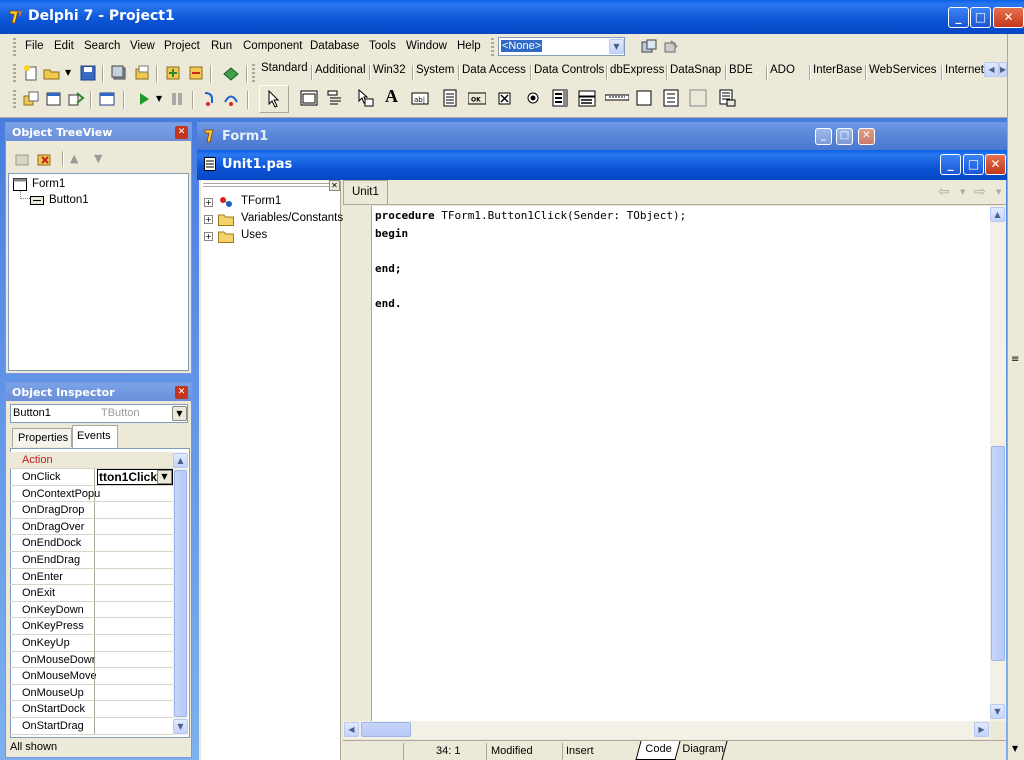 The height and width of the screenshot is (760, 1024). What do you see at coordinates (209, 99) in the screenshot?
I see `trace-into-icon` at bounding box center [209, 99].